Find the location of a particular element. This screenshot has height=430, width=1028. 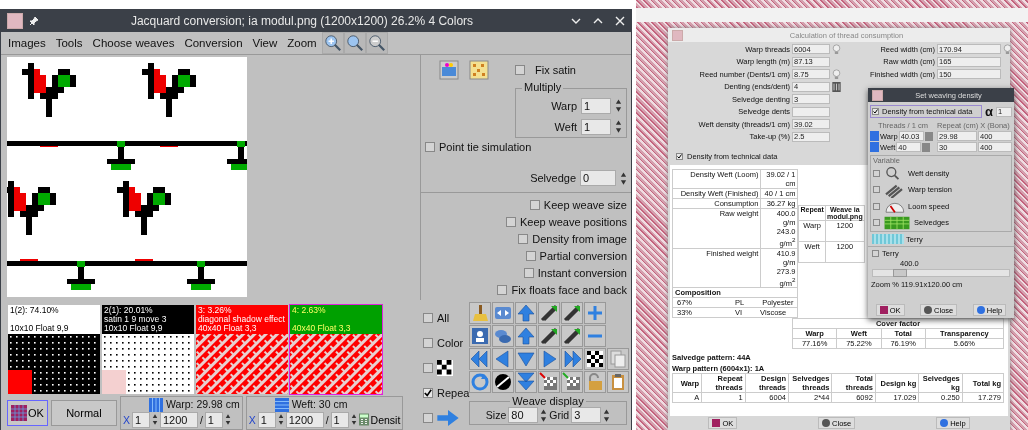

folder-icon is located at coordinates (449, 69).